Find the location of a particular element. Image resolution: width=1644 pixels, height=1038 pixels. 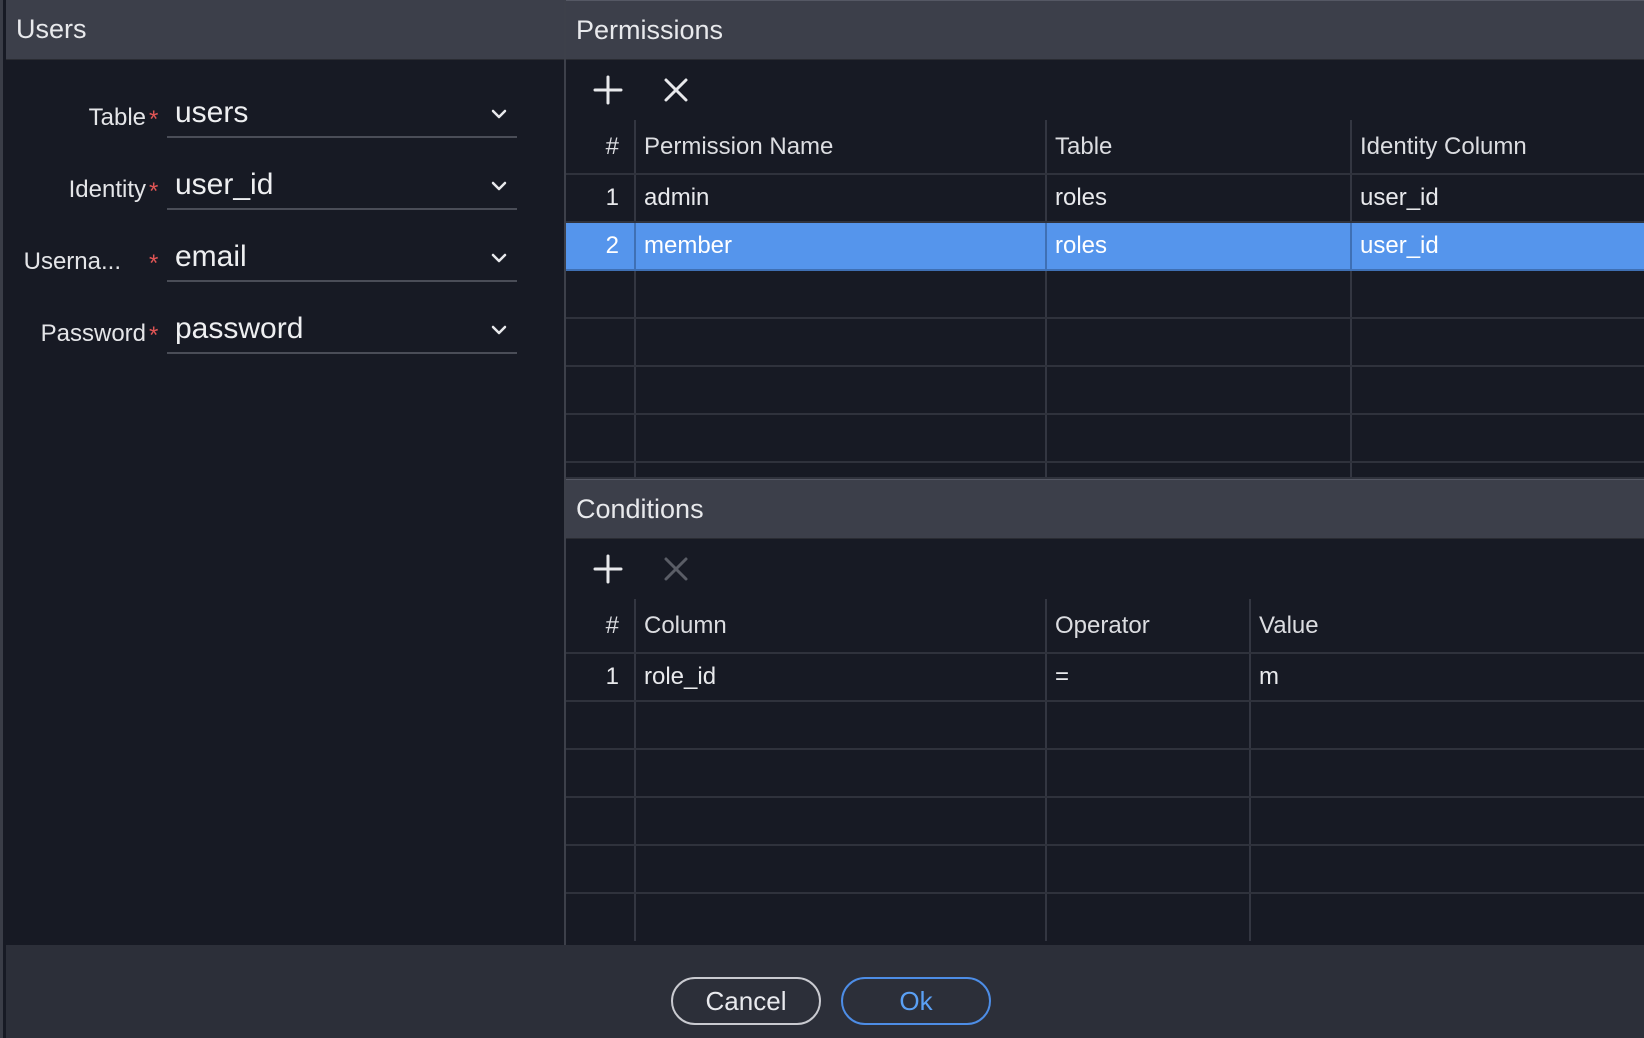

value-cell: m is located at coordinates (1447, 677).